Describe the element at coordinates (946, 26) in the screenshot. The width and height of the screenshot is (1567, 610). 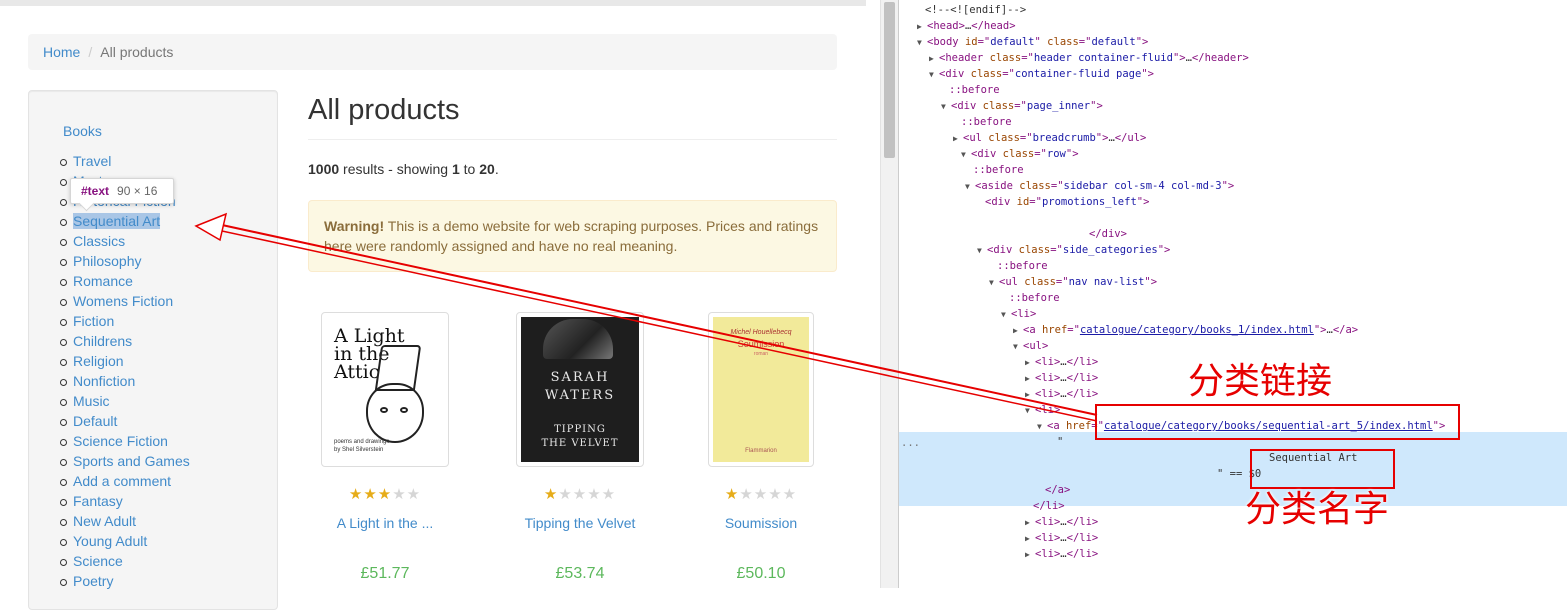
I see `tag-open: <head>` at that location.